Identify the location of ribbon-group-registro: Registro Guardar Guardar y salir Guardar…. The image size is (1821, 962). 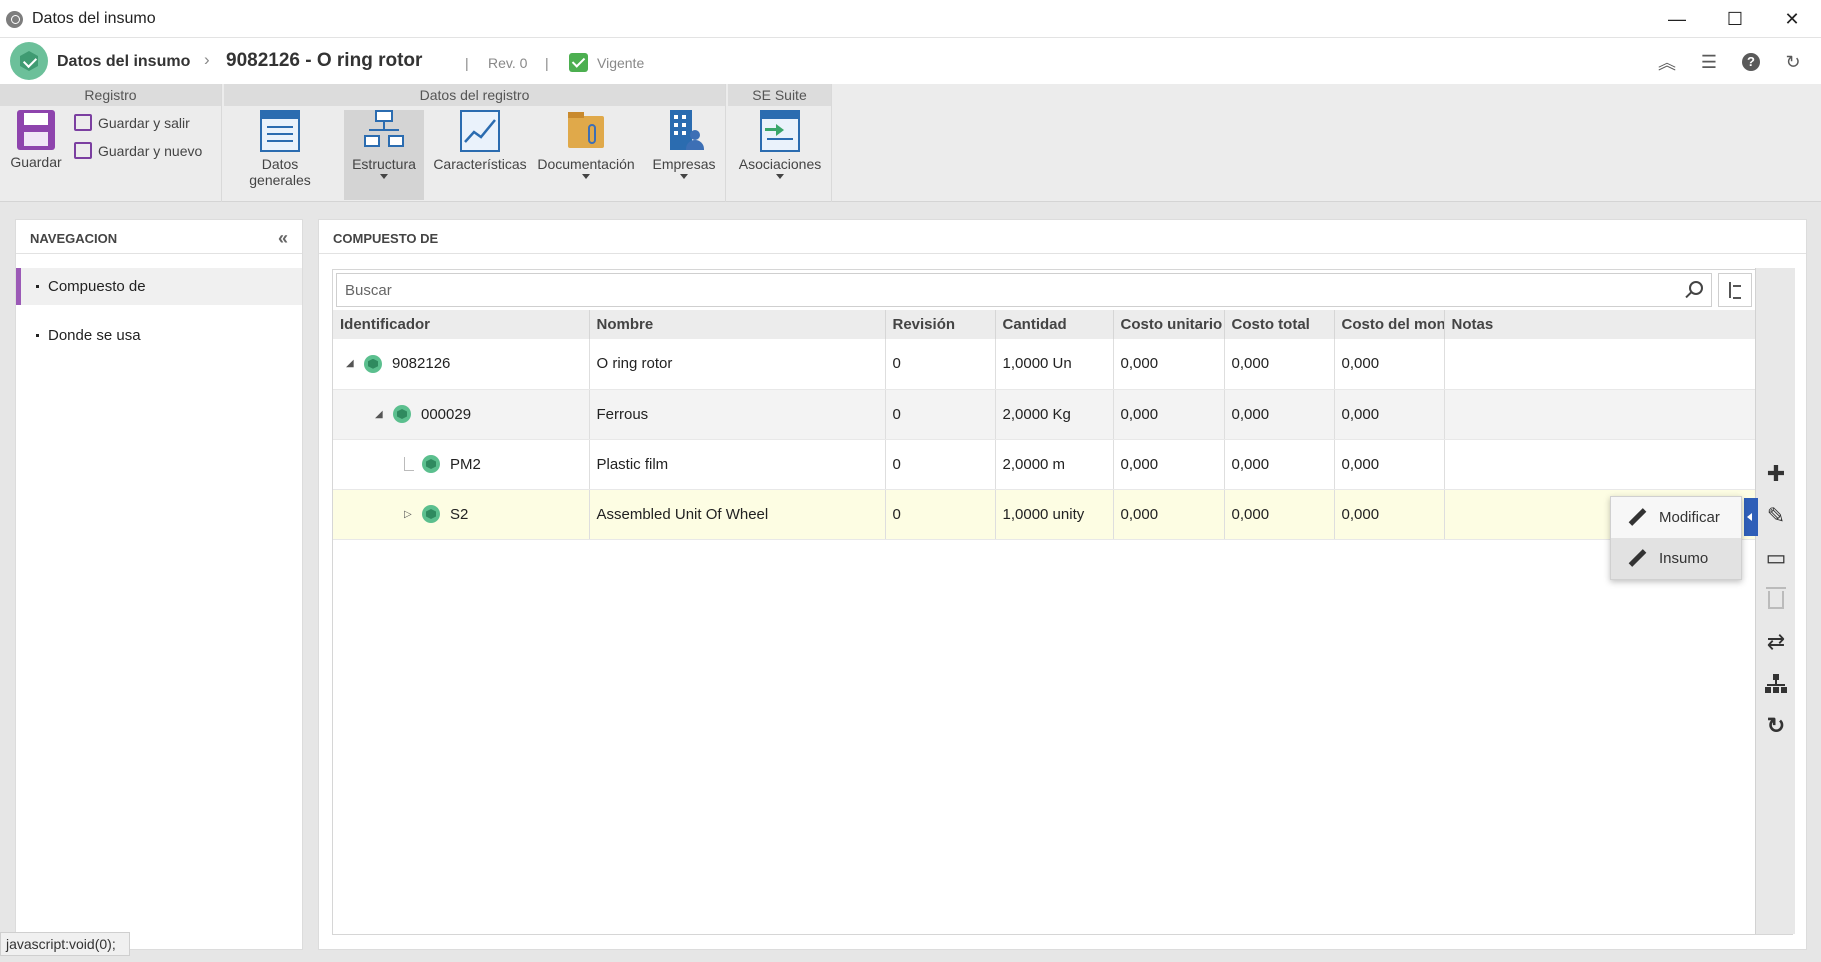
(111, 143).